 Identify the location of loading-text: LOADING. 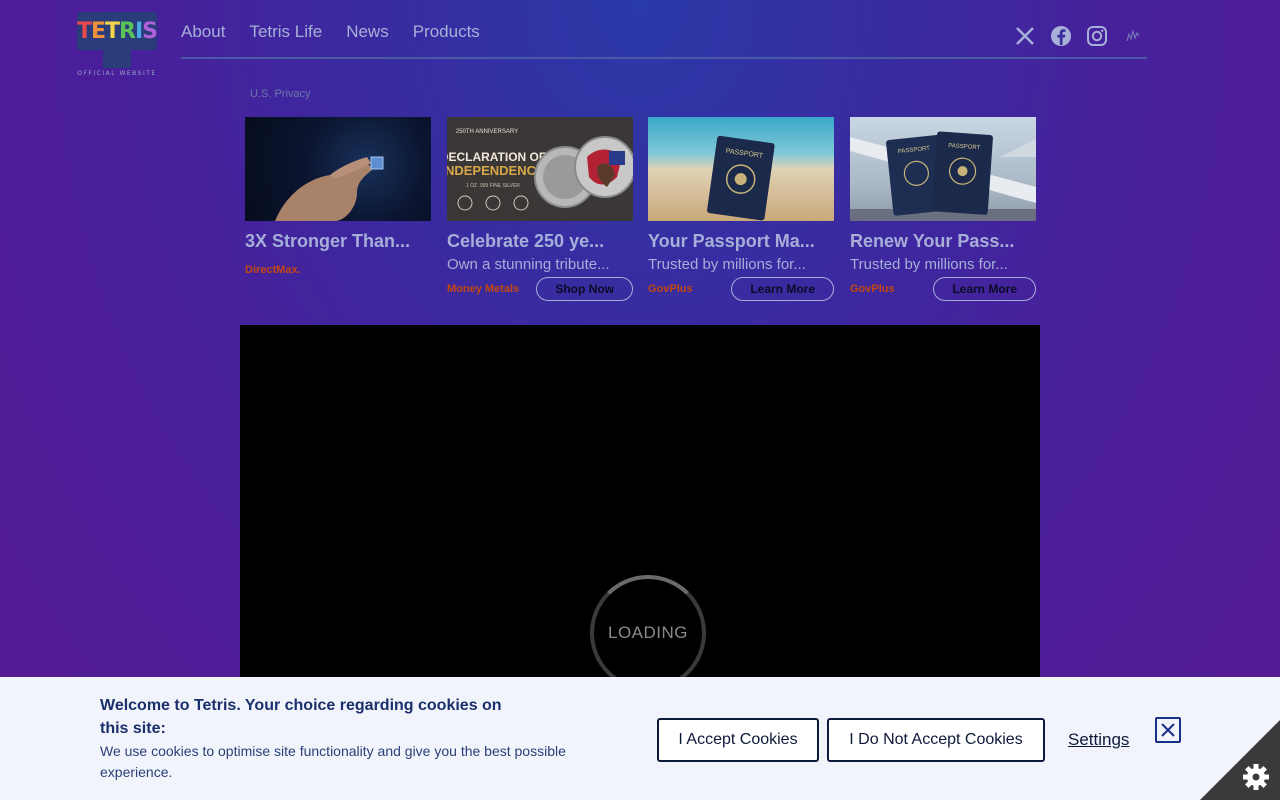
(648, 632).